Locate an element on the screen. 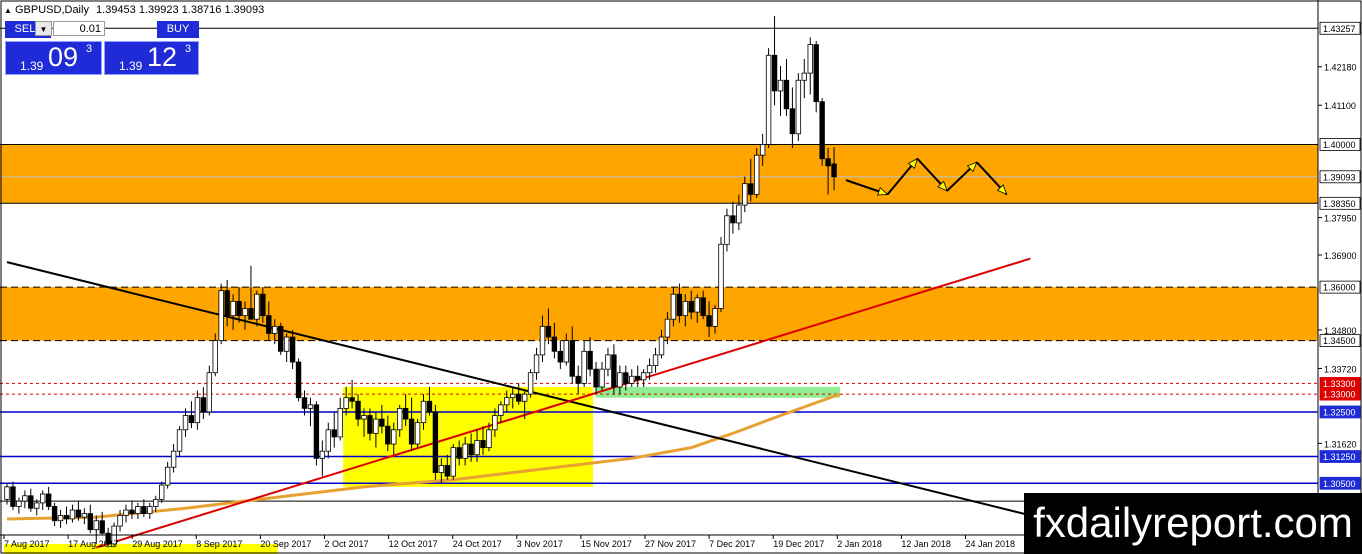  x-tick-label: 12 Oct 2017 is located at coordinates (413, 544).